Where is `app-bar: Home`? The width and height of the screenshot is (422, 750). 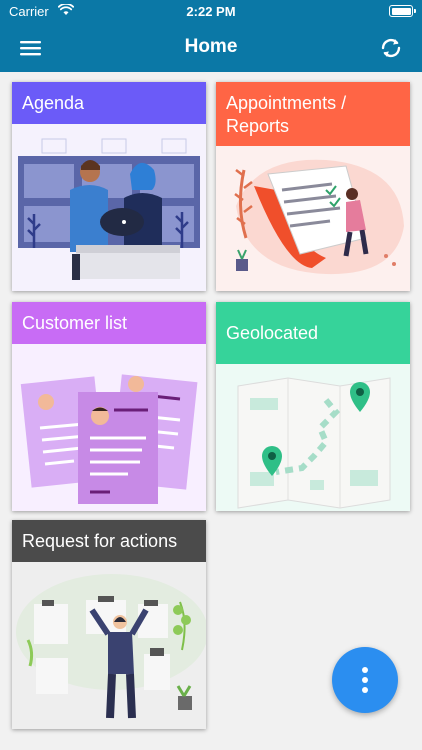 app-bar: Home is located at coordinates (211, 48).